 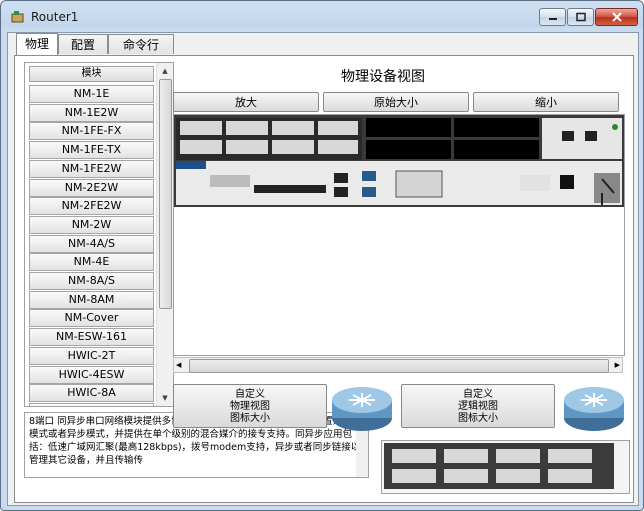 I want to click on zoom-out-button: 缩小, so click(x=546, y=102).